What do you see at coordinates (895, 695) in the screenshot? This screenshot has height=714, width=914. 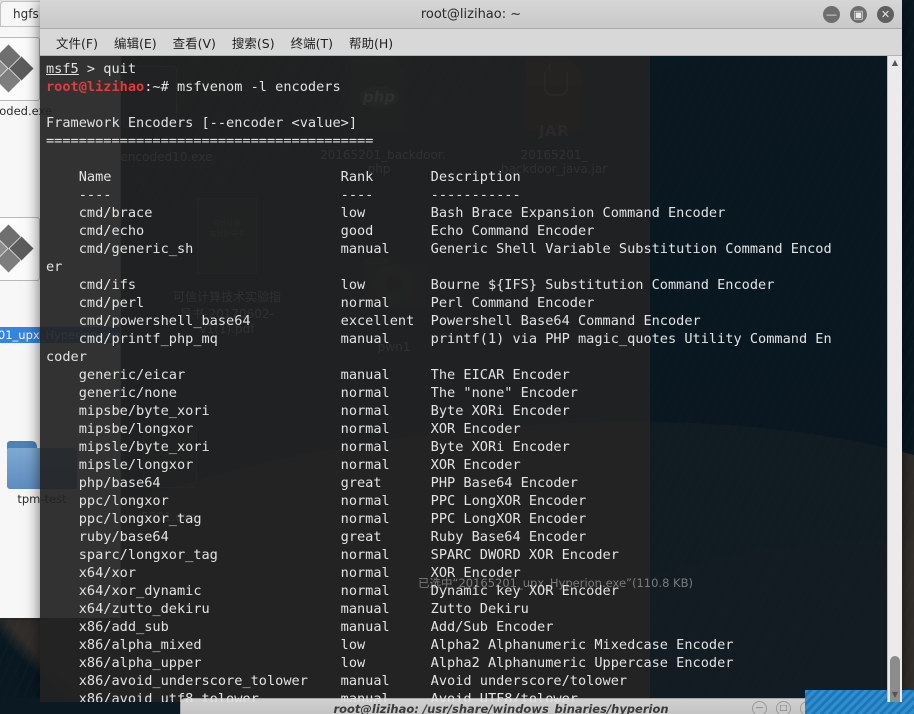 I see `scroll-down-icon: ▼` at bounding box center [895, 695].